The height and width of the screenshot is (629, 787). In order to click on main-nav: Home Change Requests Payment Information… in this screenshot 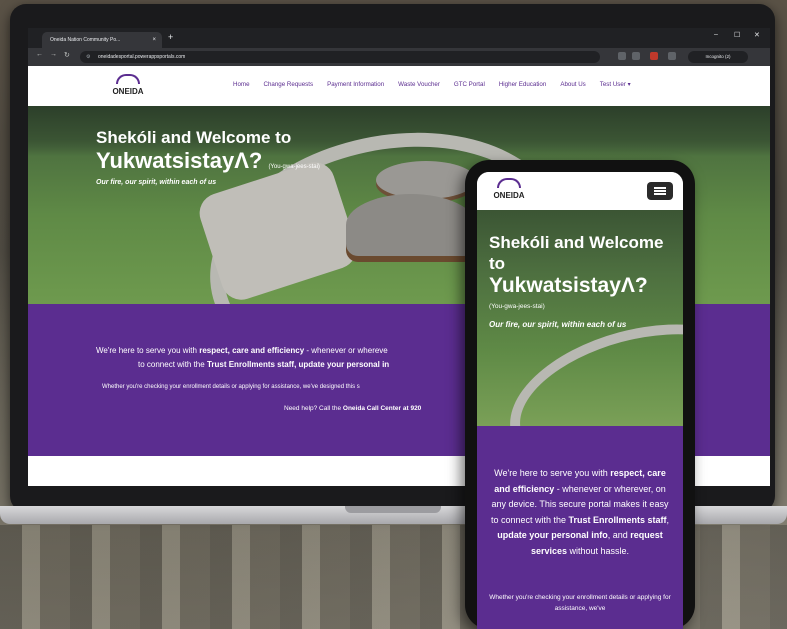, I will do `click(432, 84)`.